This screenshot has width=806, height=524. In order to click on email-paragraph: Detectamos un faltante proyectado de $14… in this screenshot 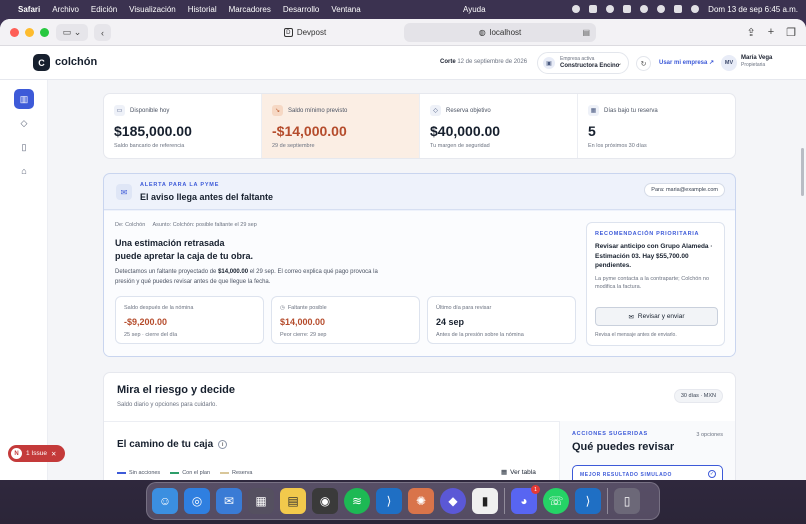, I will do `click(250, 277)`.